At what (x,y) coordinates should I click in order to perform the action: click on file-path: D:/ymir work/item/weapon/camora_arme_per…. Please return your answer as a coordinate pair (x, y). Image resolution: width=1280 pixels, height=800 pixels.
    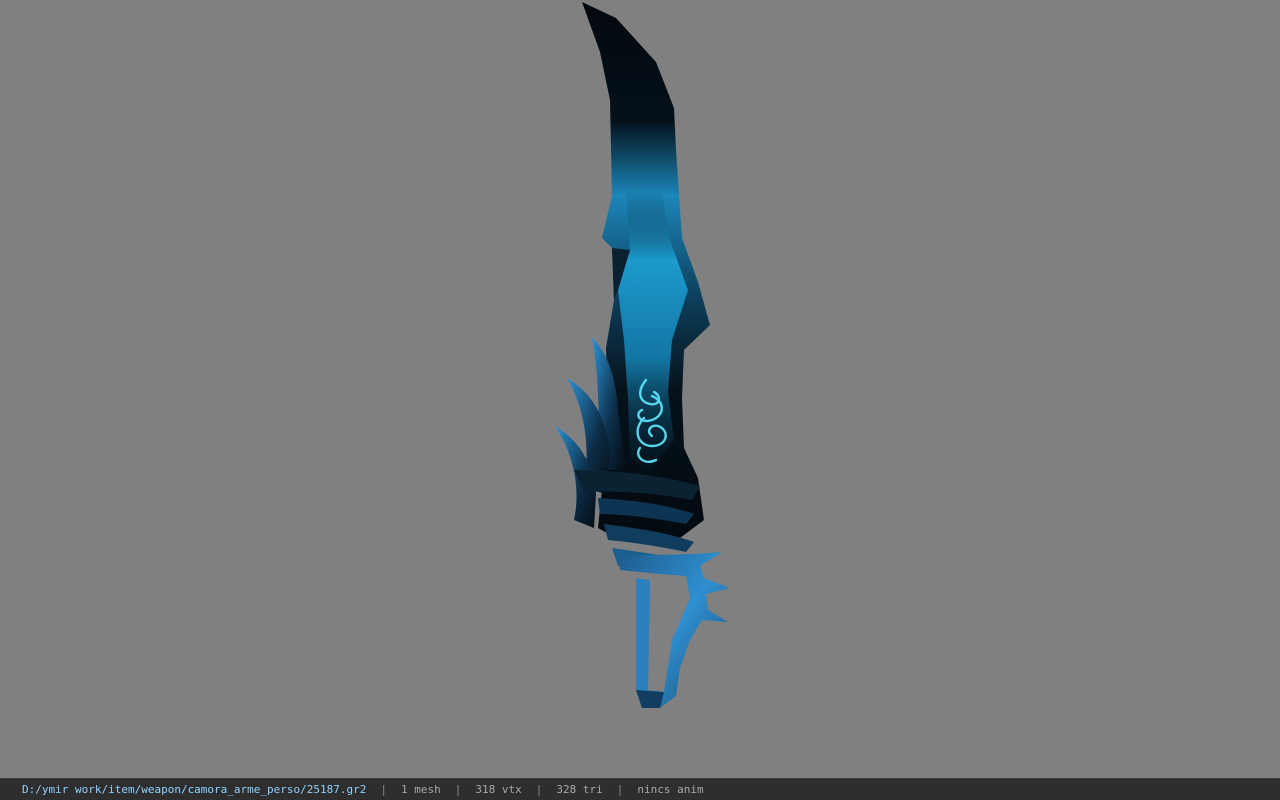
    Looking at the image, I should click on (194, 789).